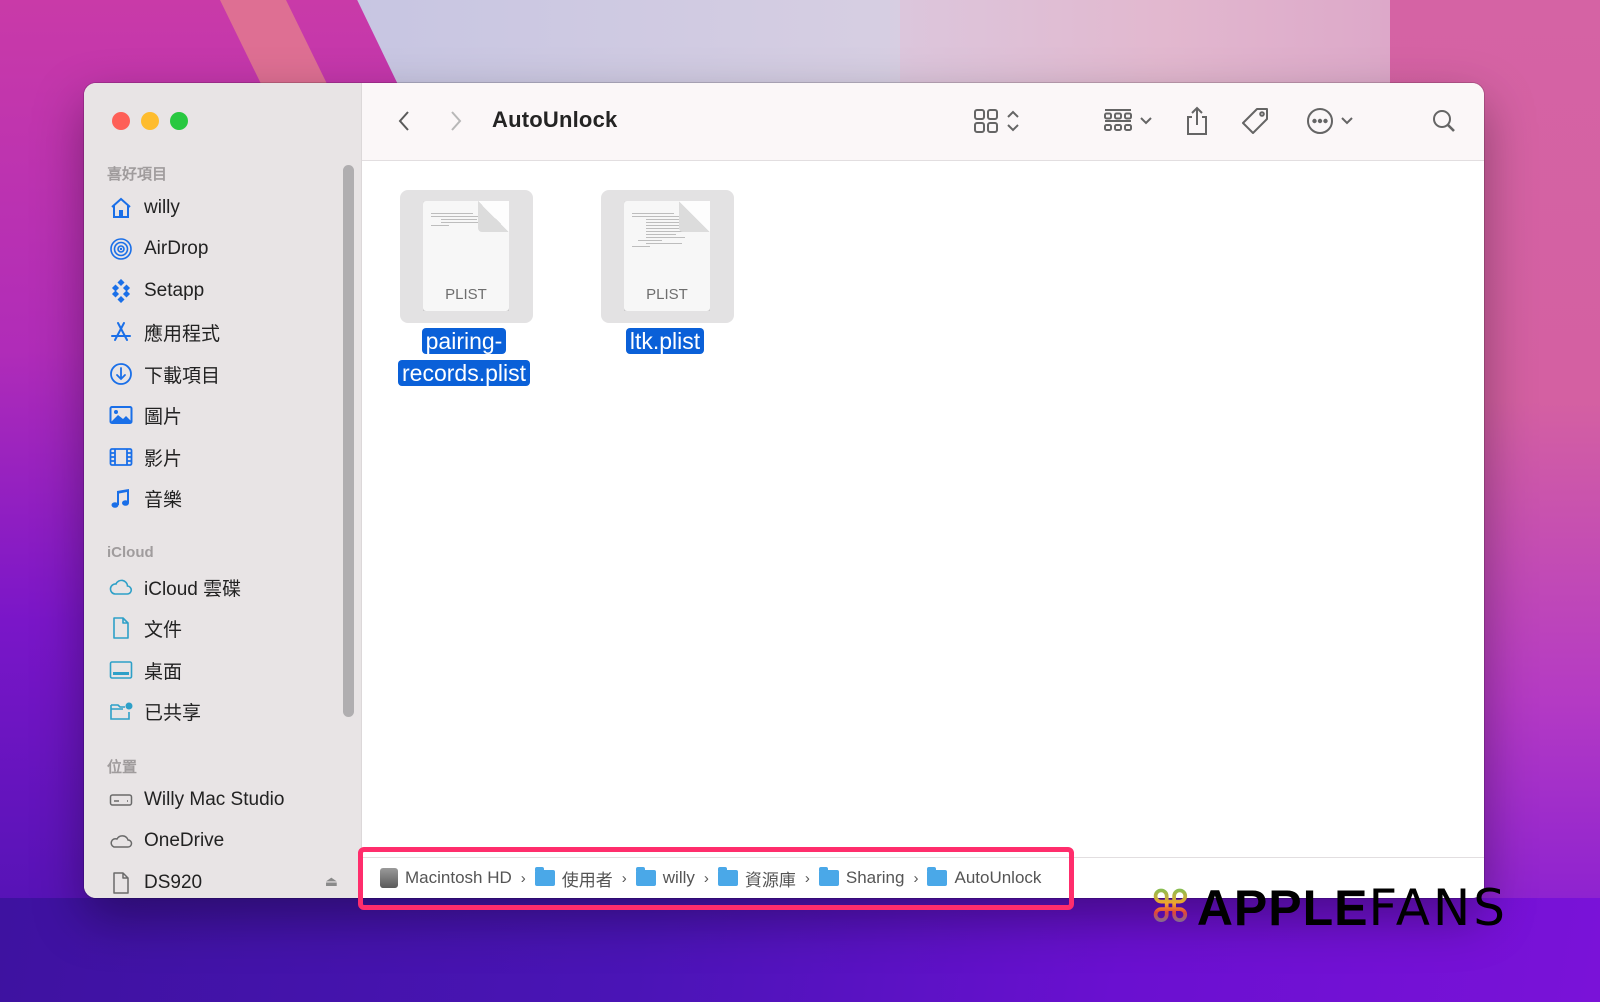 This screenshot has height=1002, width=1600. I want to click on sidebar-section-locations: 位置, so click(122, 767).